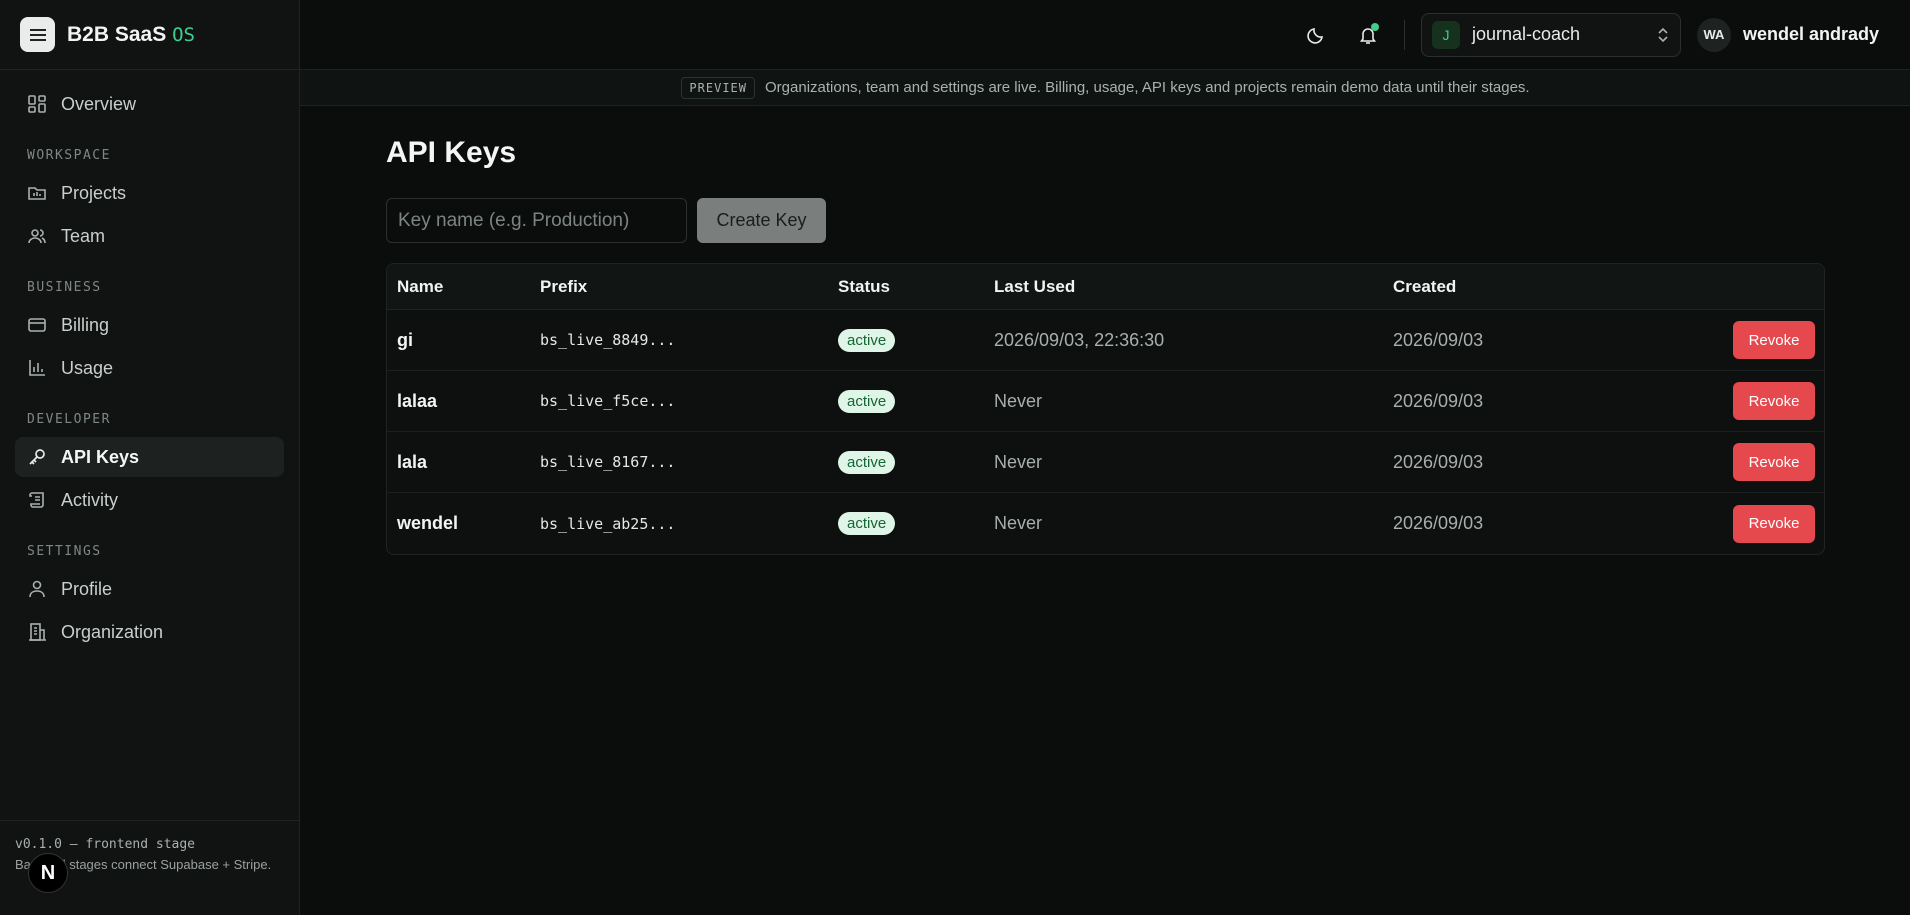 The width and height of the screenshot is (1910, 915). Describe the element at coordinates (1374, 26) in the screenshot. I see `notification-dot` at that location.